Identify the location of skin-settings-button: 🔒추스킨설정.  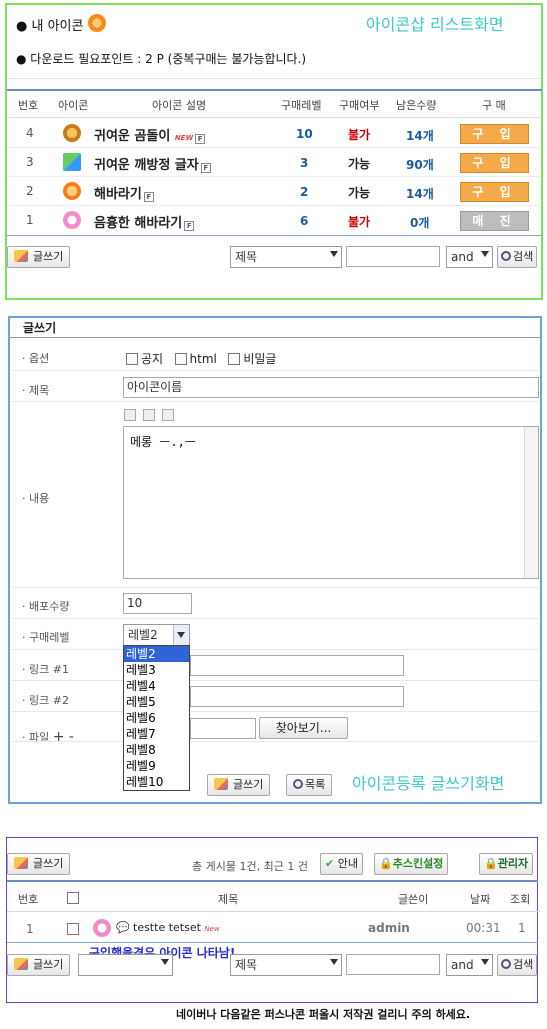
(411, 864).